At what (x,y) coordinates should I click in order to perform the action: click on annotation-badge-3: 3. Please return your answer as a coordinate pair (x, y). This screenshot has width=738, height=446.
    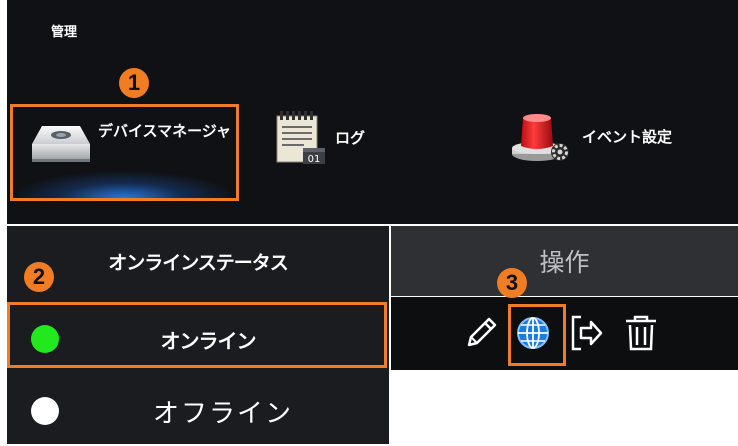
    Looking at the image, I should click on (512, 283).